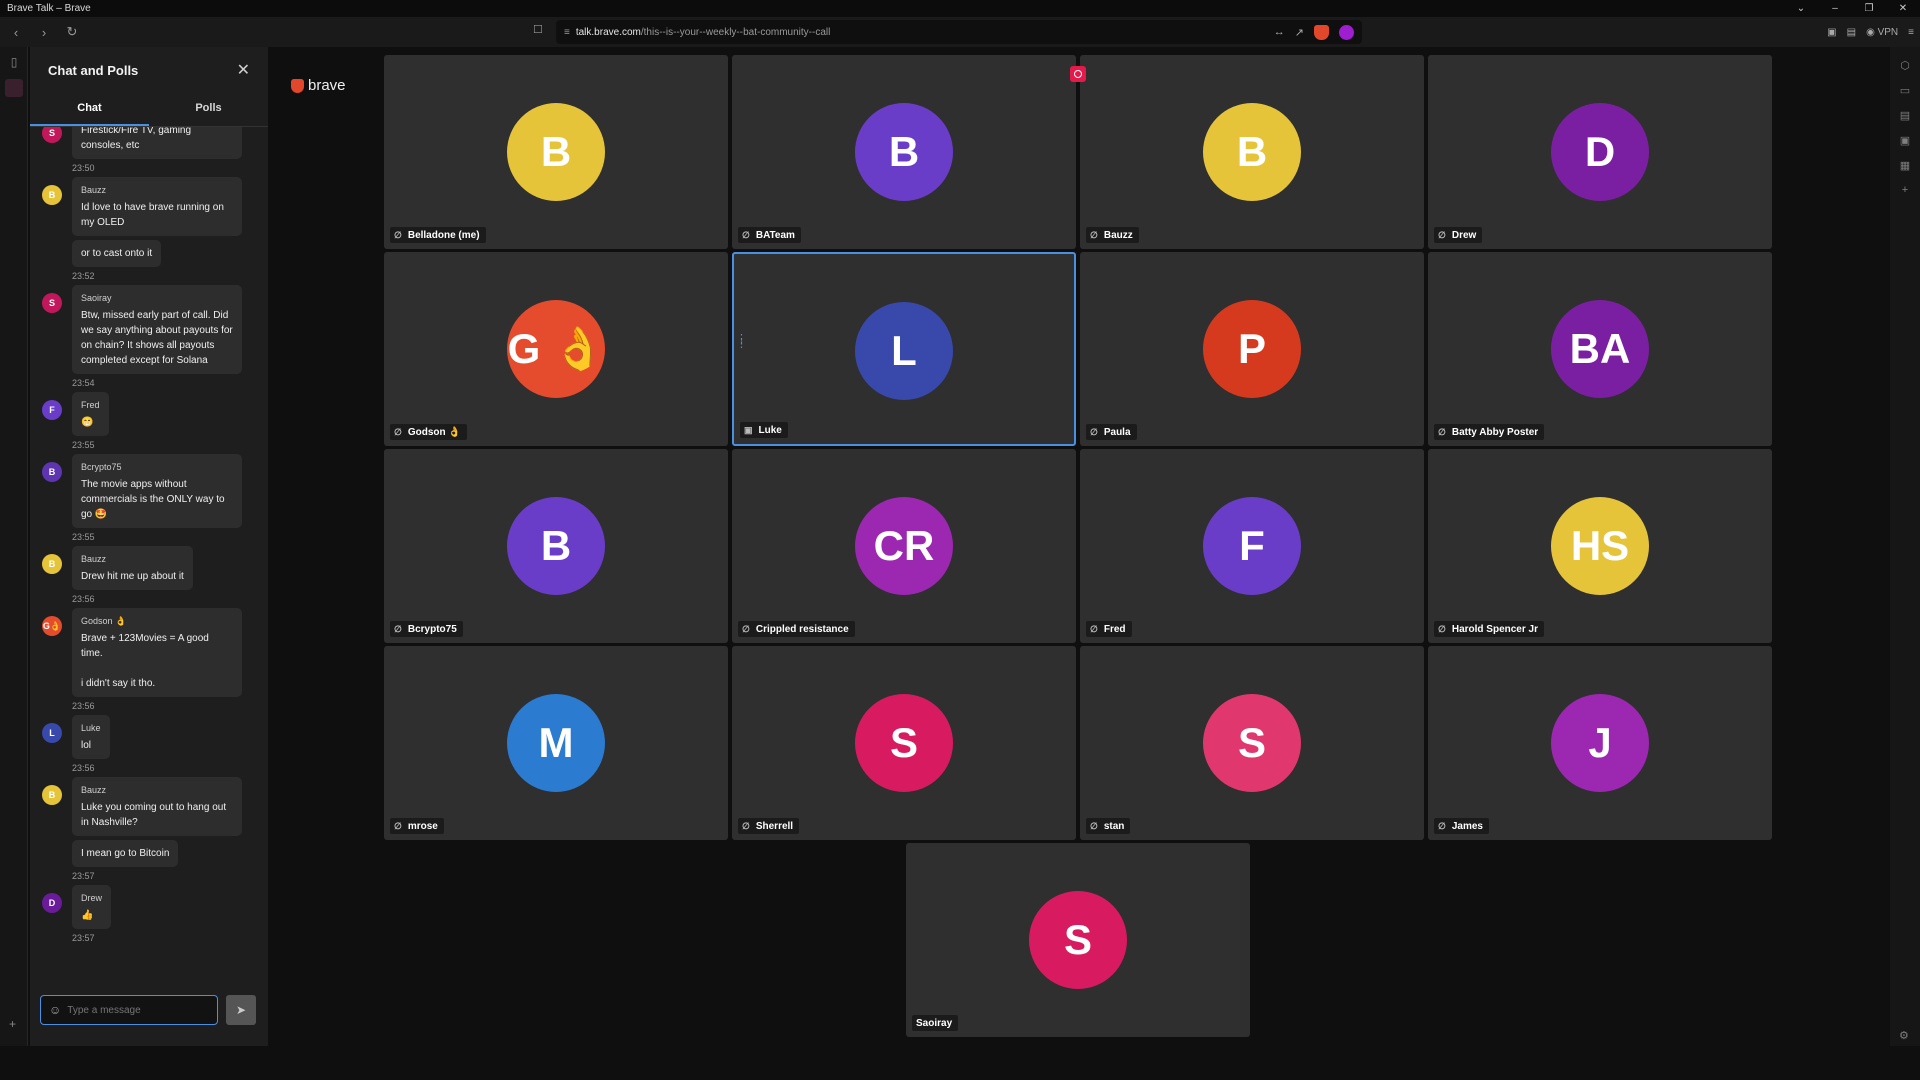  Describe the element at coordinates (52, 626) in the screenshot. I see `avatar: G👌` at that location.